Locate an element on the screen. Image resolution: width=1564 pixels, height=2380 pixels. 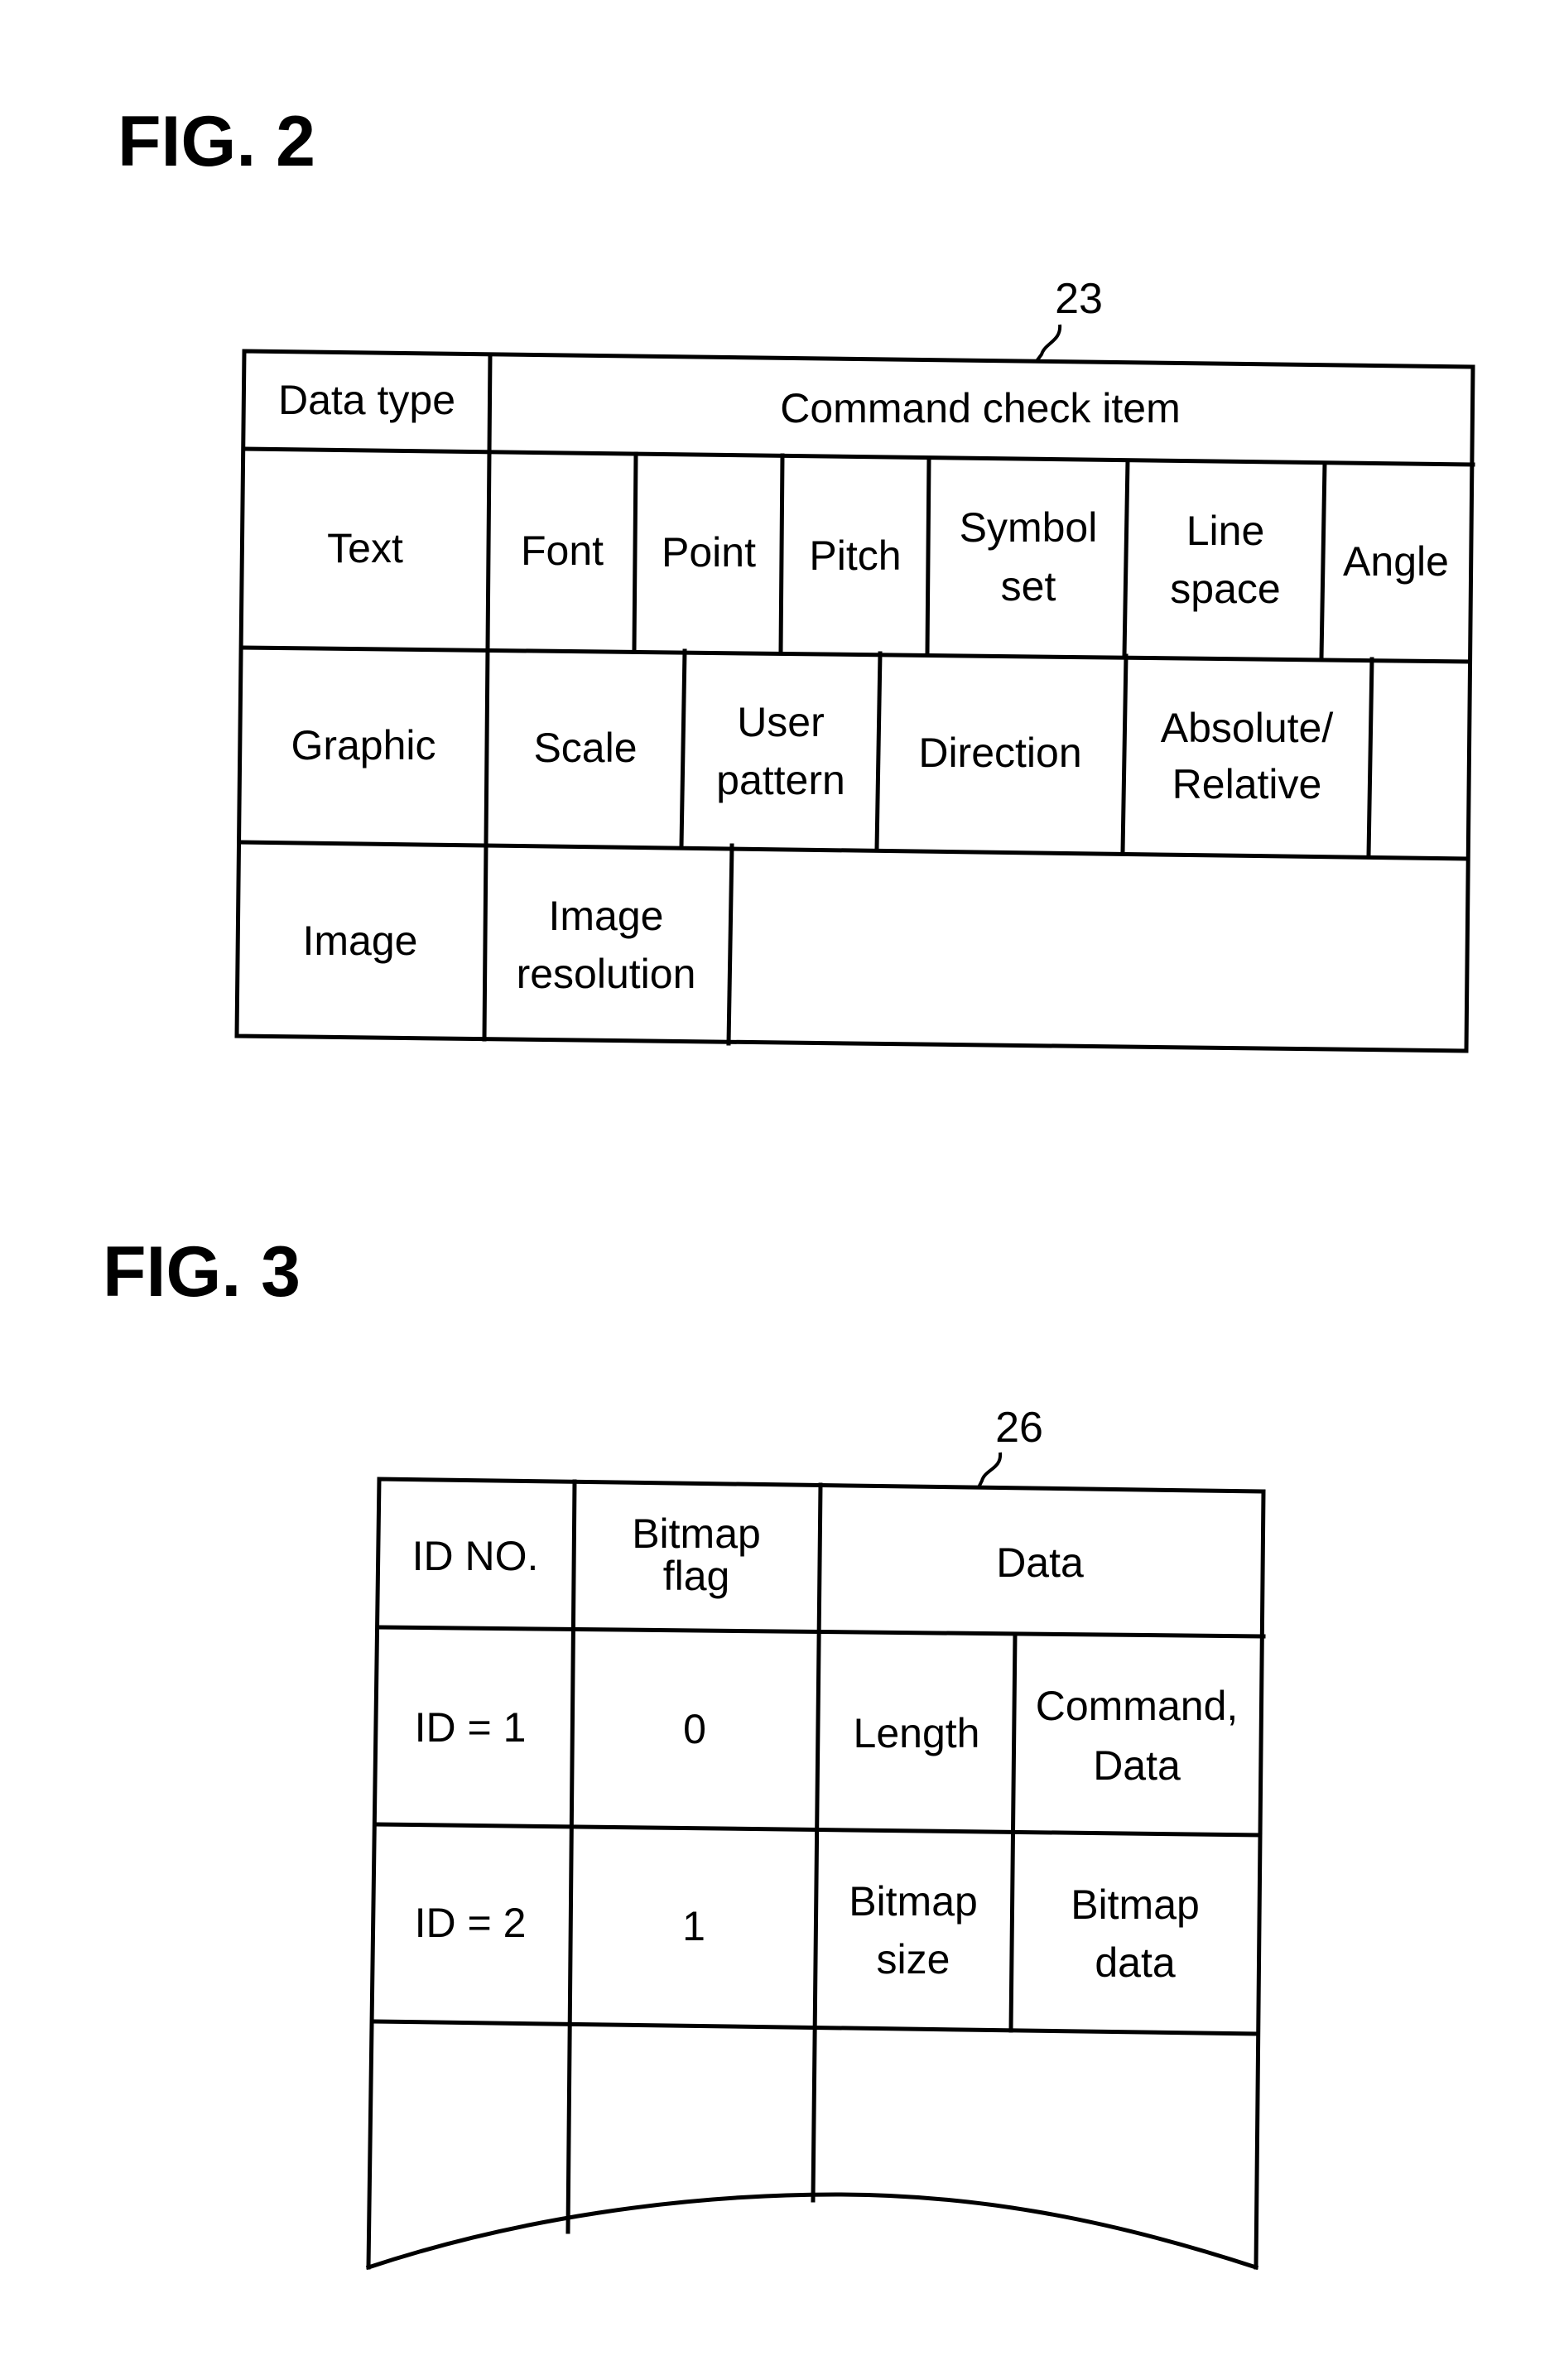
fig2-cell-absolute-relative-line1: Absolute/ is located at coordinates (1247, 728).